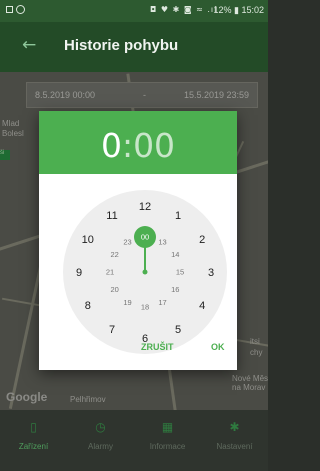  I want to click on hour-inner-23: 23, so click(127, 241).